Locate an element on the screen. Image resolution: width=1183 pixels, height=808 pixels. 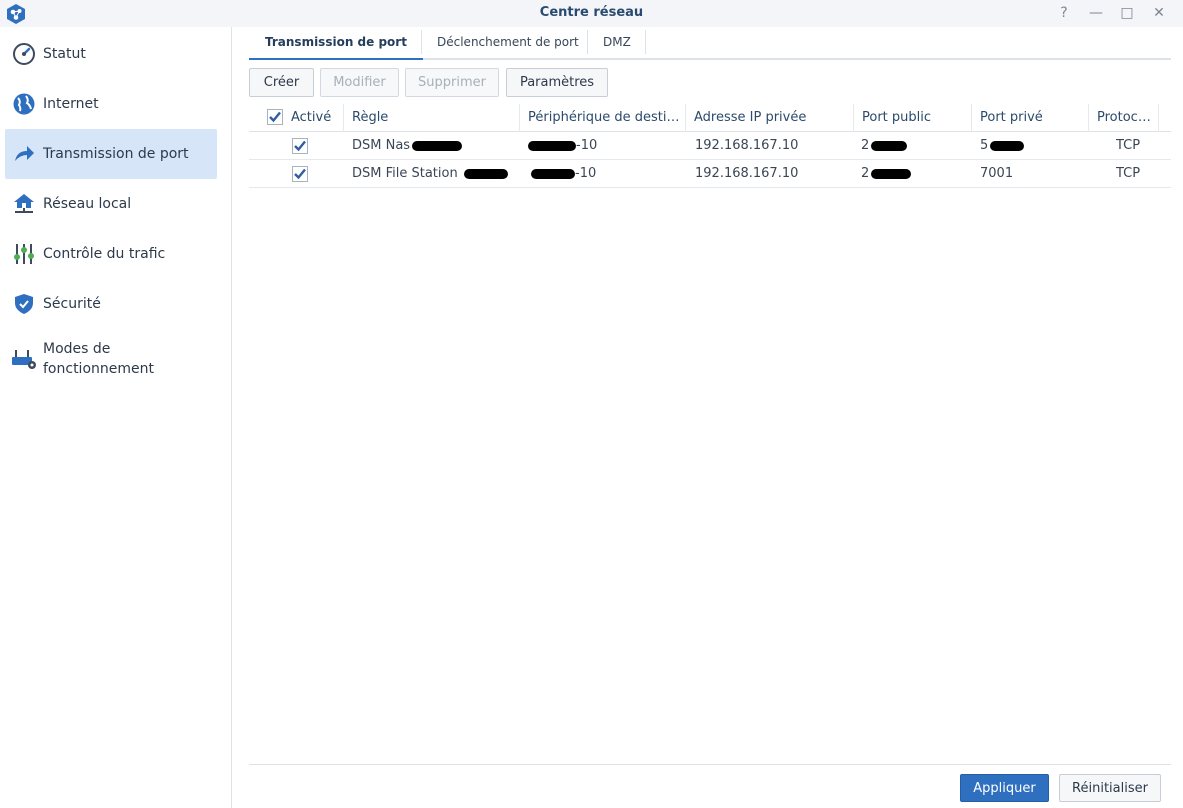
window-title: Centre réseau is located at coordinates (591, 12).